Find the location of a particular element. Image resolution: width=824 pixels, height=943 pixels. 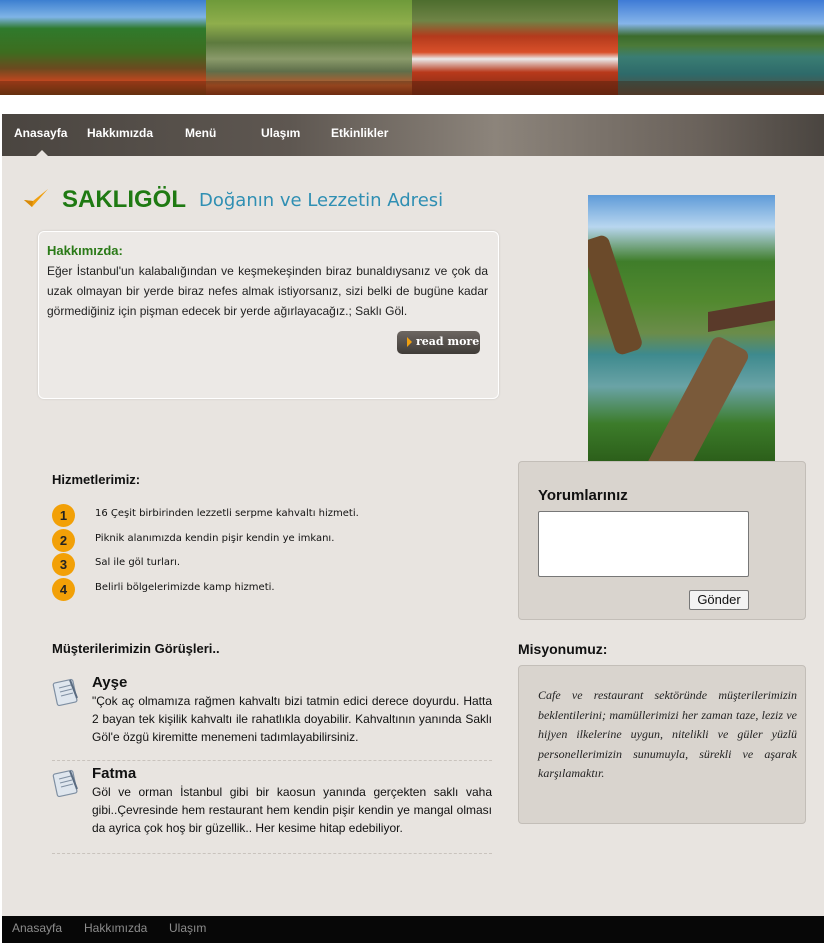

service-number-badge: 2 is located at coordinates (63, 540).